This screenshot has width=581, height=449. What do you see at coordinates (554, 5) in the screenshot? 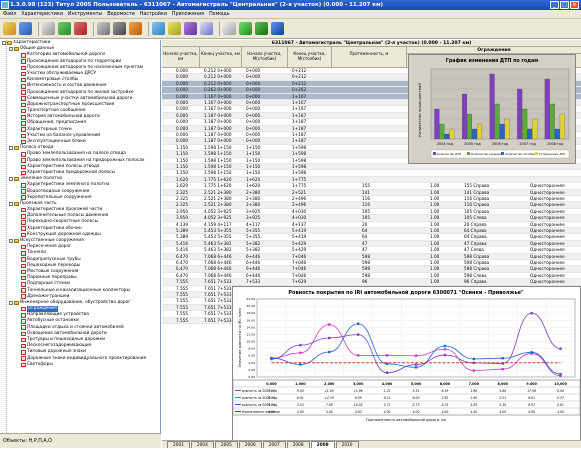
I see `minimize-button: _` at bounding box center [554, 5].